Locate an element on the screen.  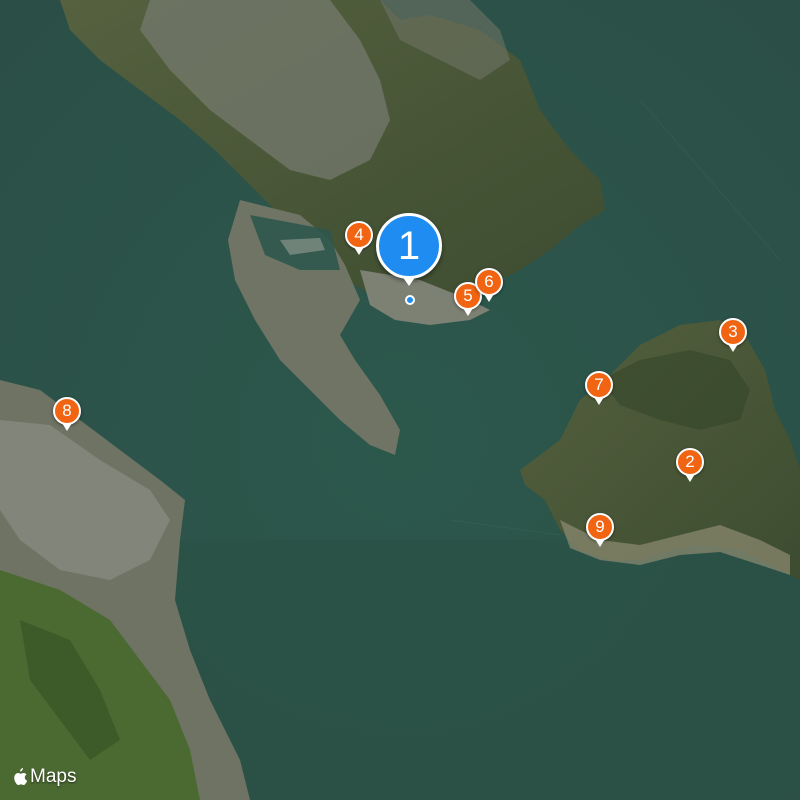
map-pin-3: 3 is located at coordinates (733, 332).